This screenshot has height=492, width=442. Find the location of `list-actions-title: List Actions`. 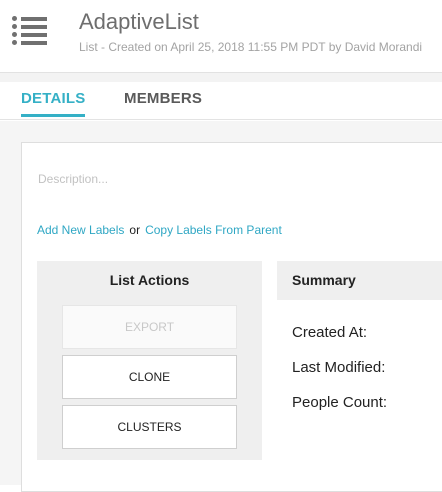

list-actions-title: List Actions is located at coordinates (149, 280).